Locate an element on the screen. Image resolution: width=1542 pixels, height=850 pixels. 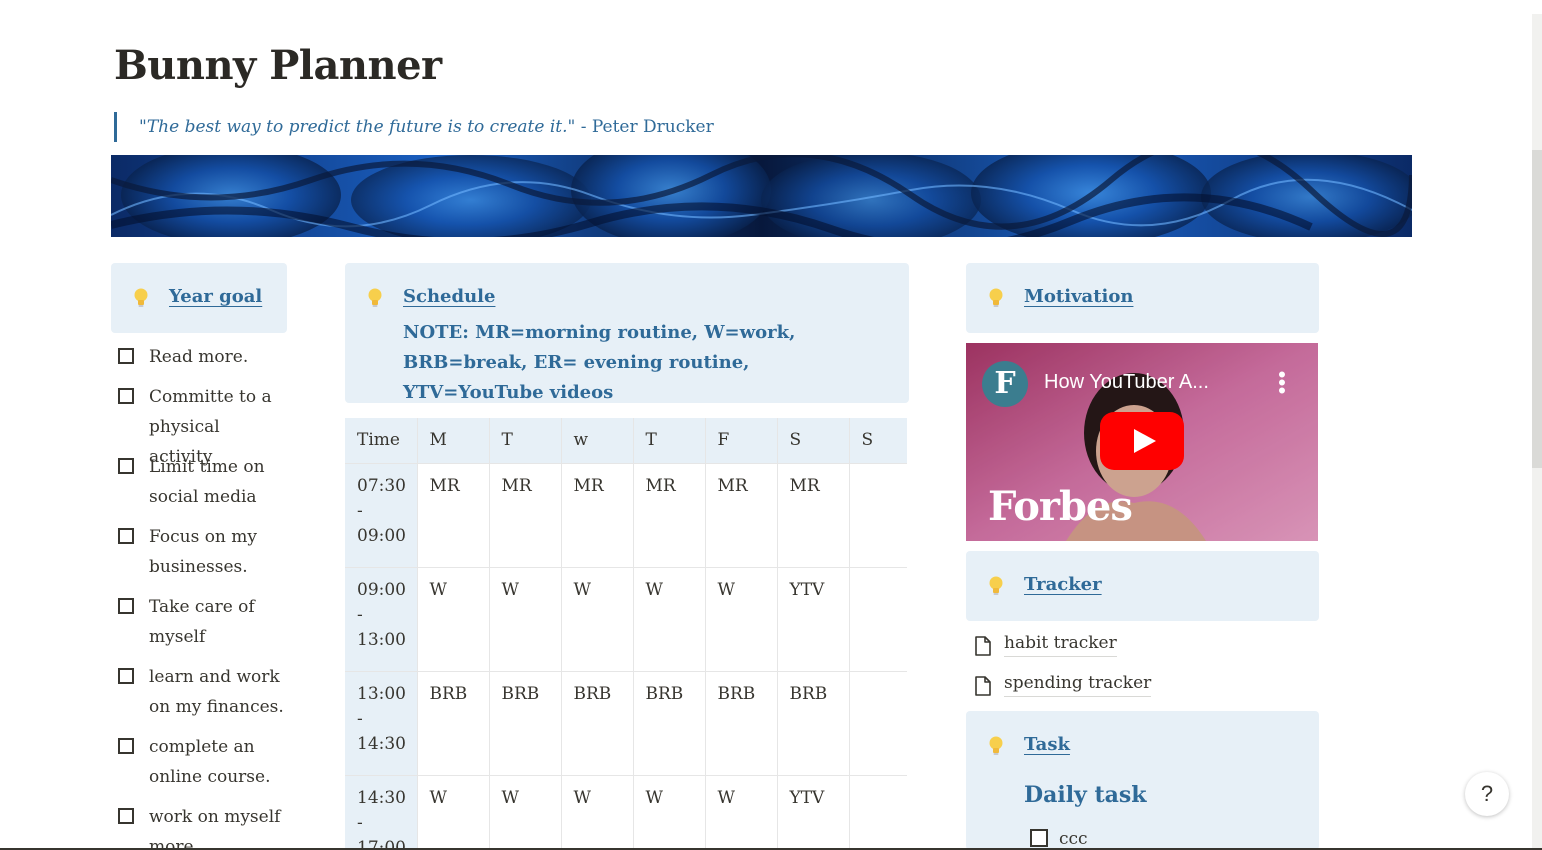
time-cell: 09:00 - 13:00 is located at coordinates (381, 619).